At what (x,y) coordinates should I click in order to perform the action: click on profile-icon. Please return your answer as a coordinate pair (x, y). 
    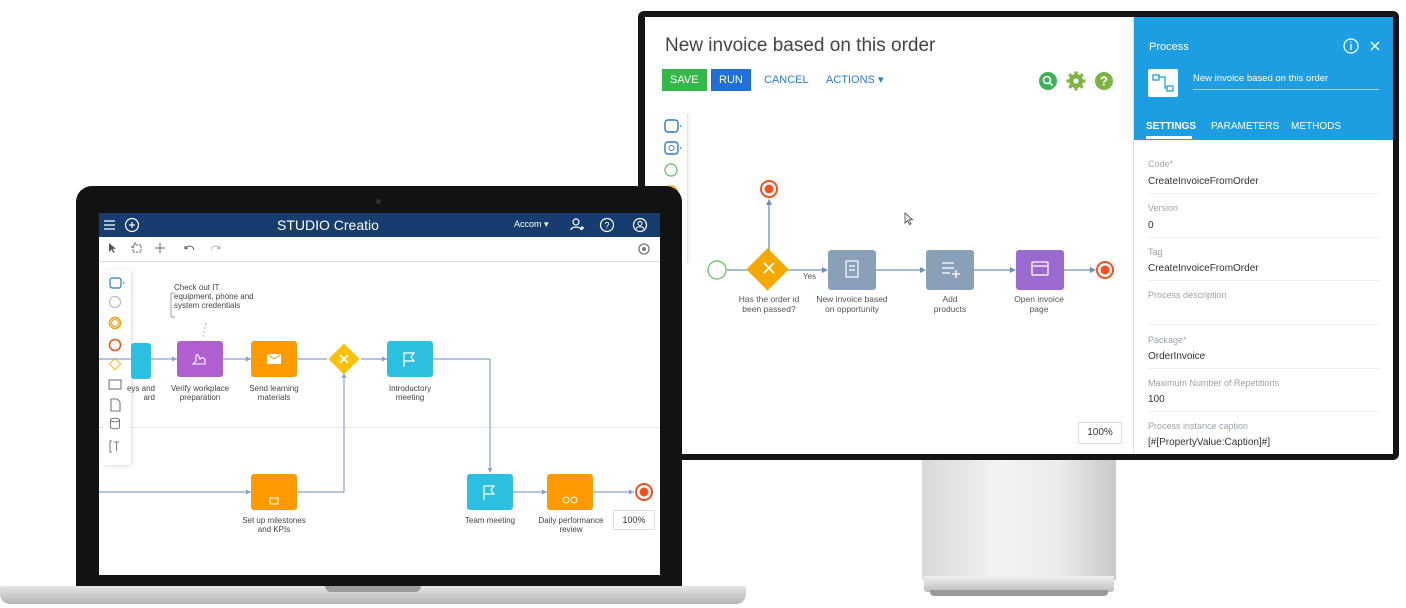
    Looking at the image, I should click on (640, 225).